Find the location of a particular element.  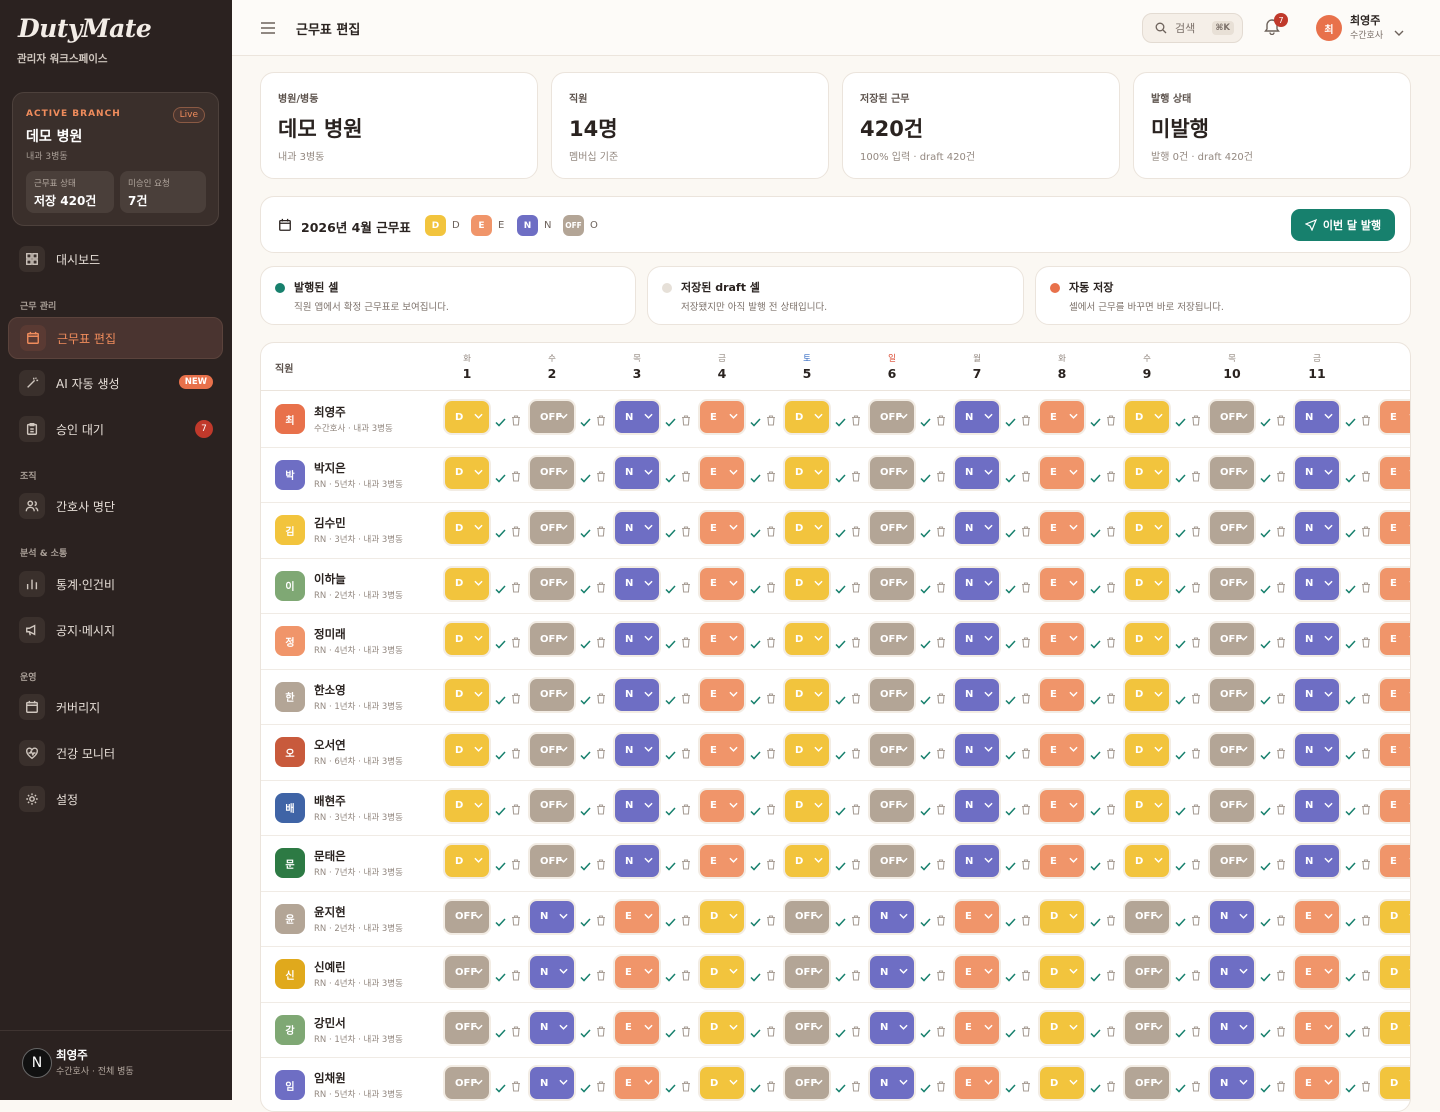

sidebar-item-ai-generate: AI 자동 생성 NEW is located at coordinates (115, 383).